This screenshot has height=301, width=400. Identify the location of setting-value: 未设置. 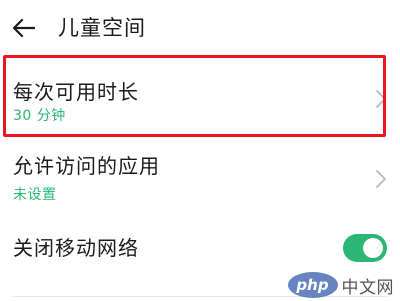
(35, 195).